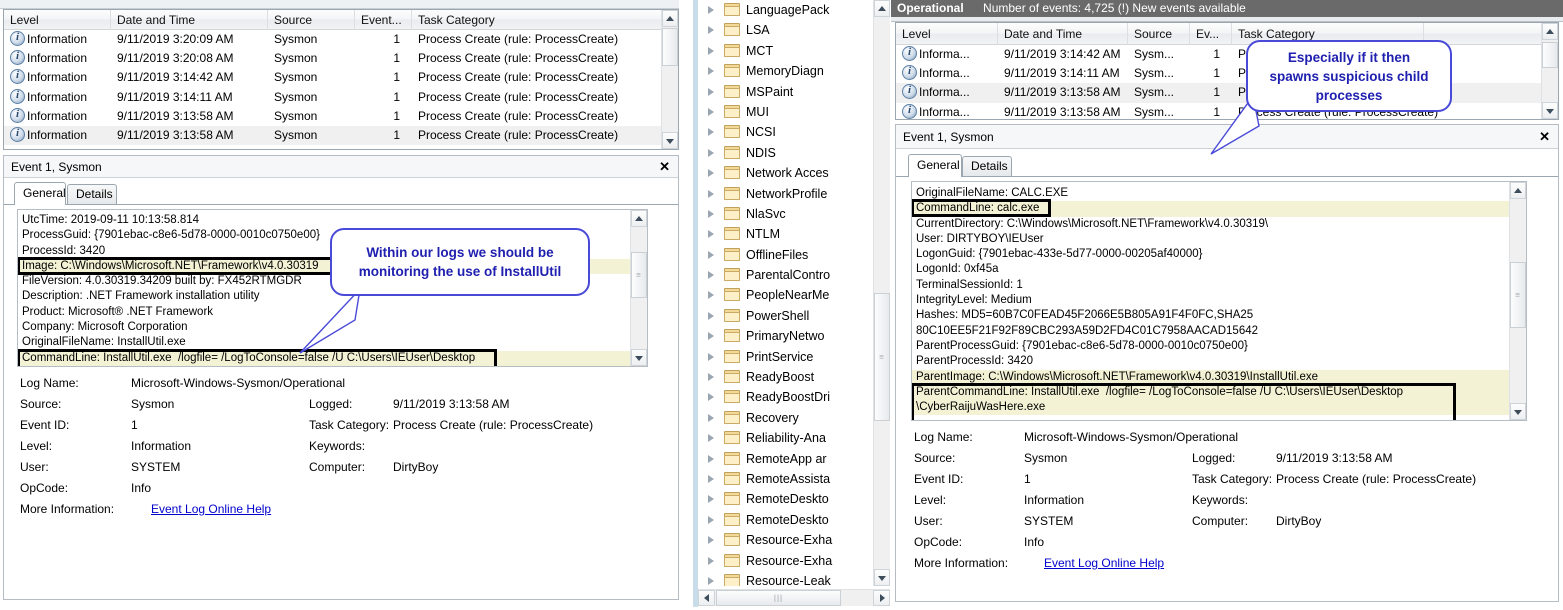 This screenshot has height=610, width=1563. I want to click on tree-hscrollbar: |||, so click(794, 597).